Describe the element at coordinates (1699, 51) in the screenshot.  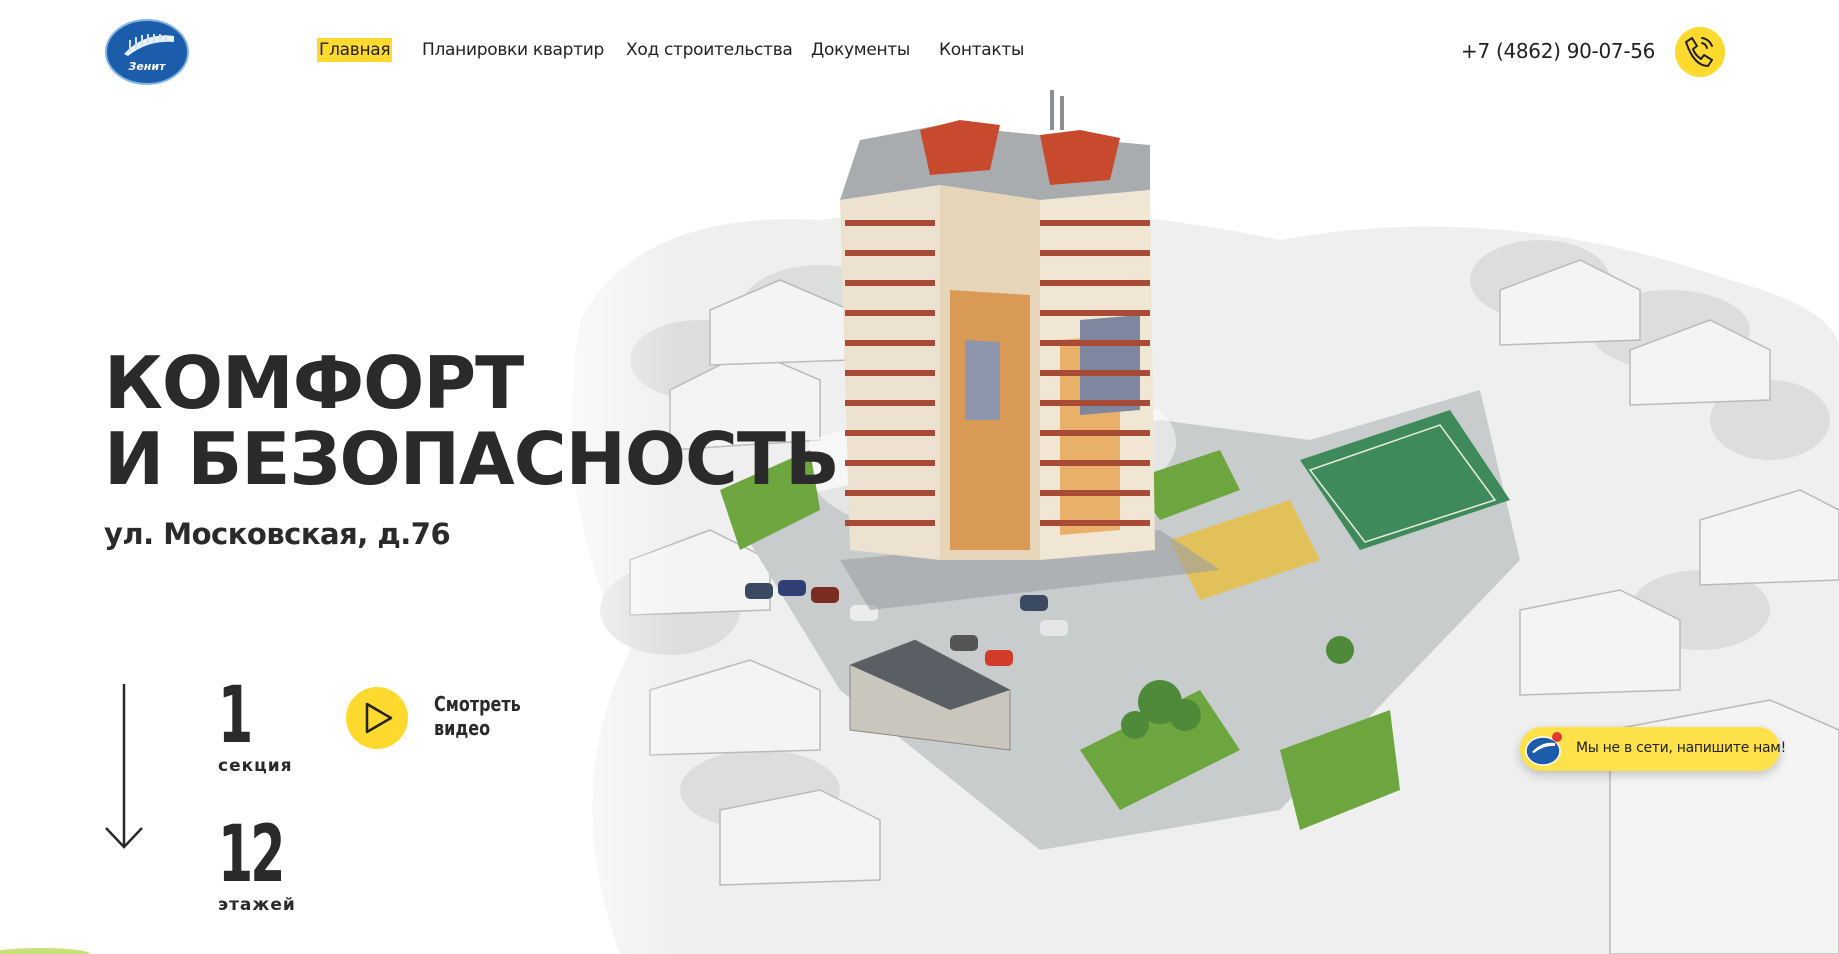
I see `call-button` at that location.